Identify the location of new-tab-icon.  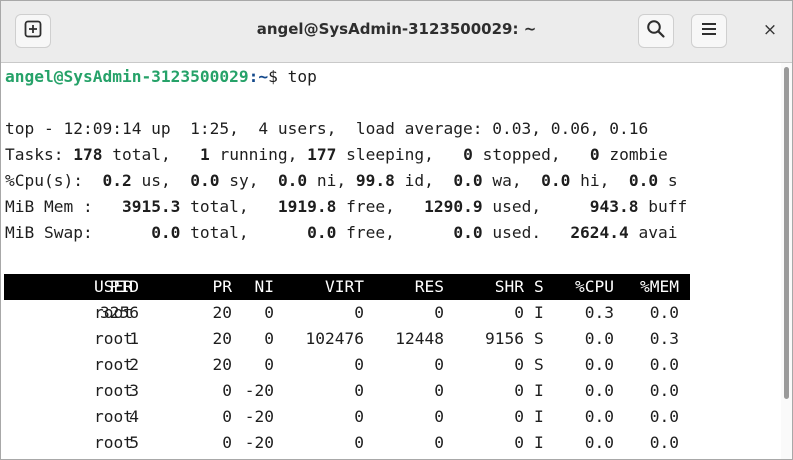
(33, 31).